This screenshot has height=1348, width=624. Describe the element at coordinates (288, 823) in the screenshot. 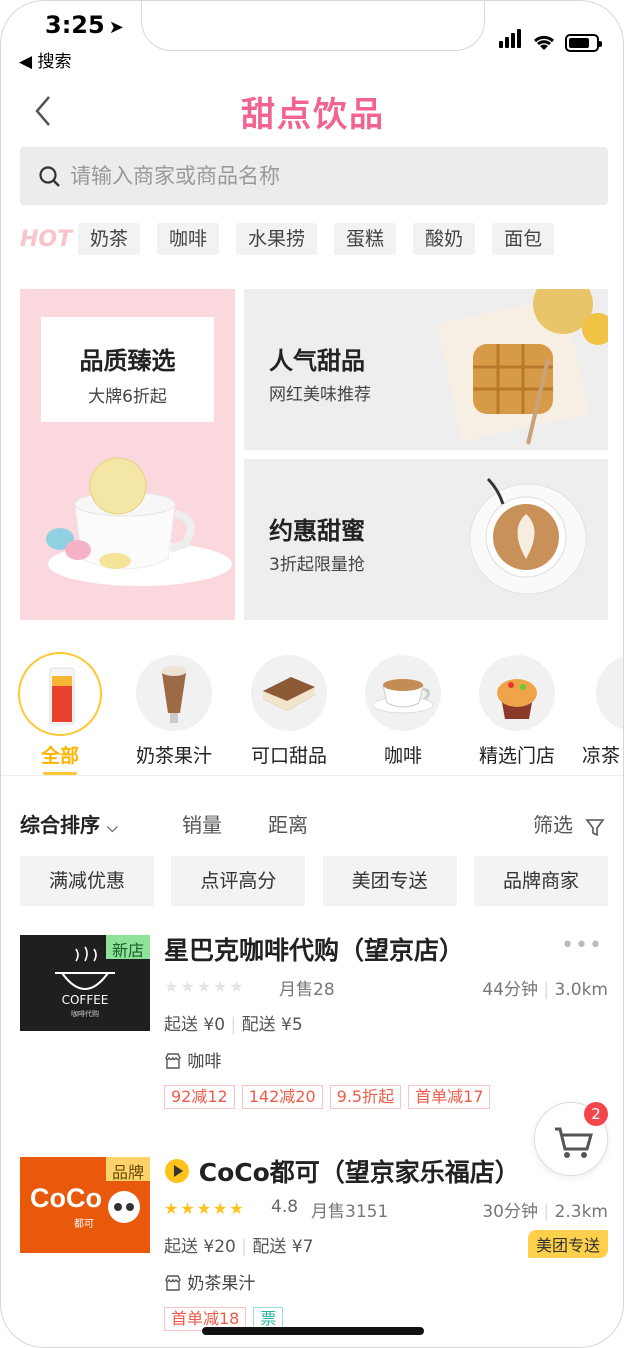

I see `sort-distance-button: 距离` at that location.